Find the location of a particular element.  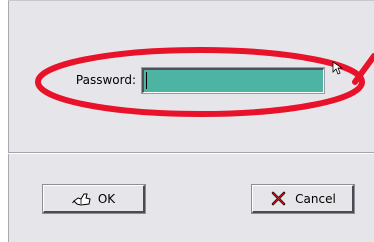

cancel-button-label: Cancel is located at coordinates (315, 198).